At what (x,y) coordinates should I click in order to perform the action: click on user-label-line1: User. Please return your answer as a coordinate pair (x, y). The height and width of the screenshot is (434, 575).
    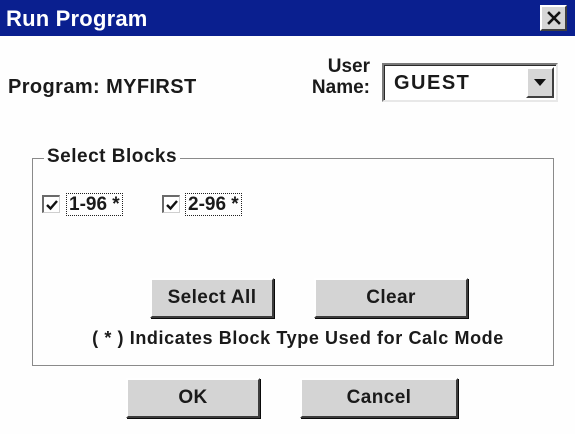
    Looking at the image, I should click on (348, 66).